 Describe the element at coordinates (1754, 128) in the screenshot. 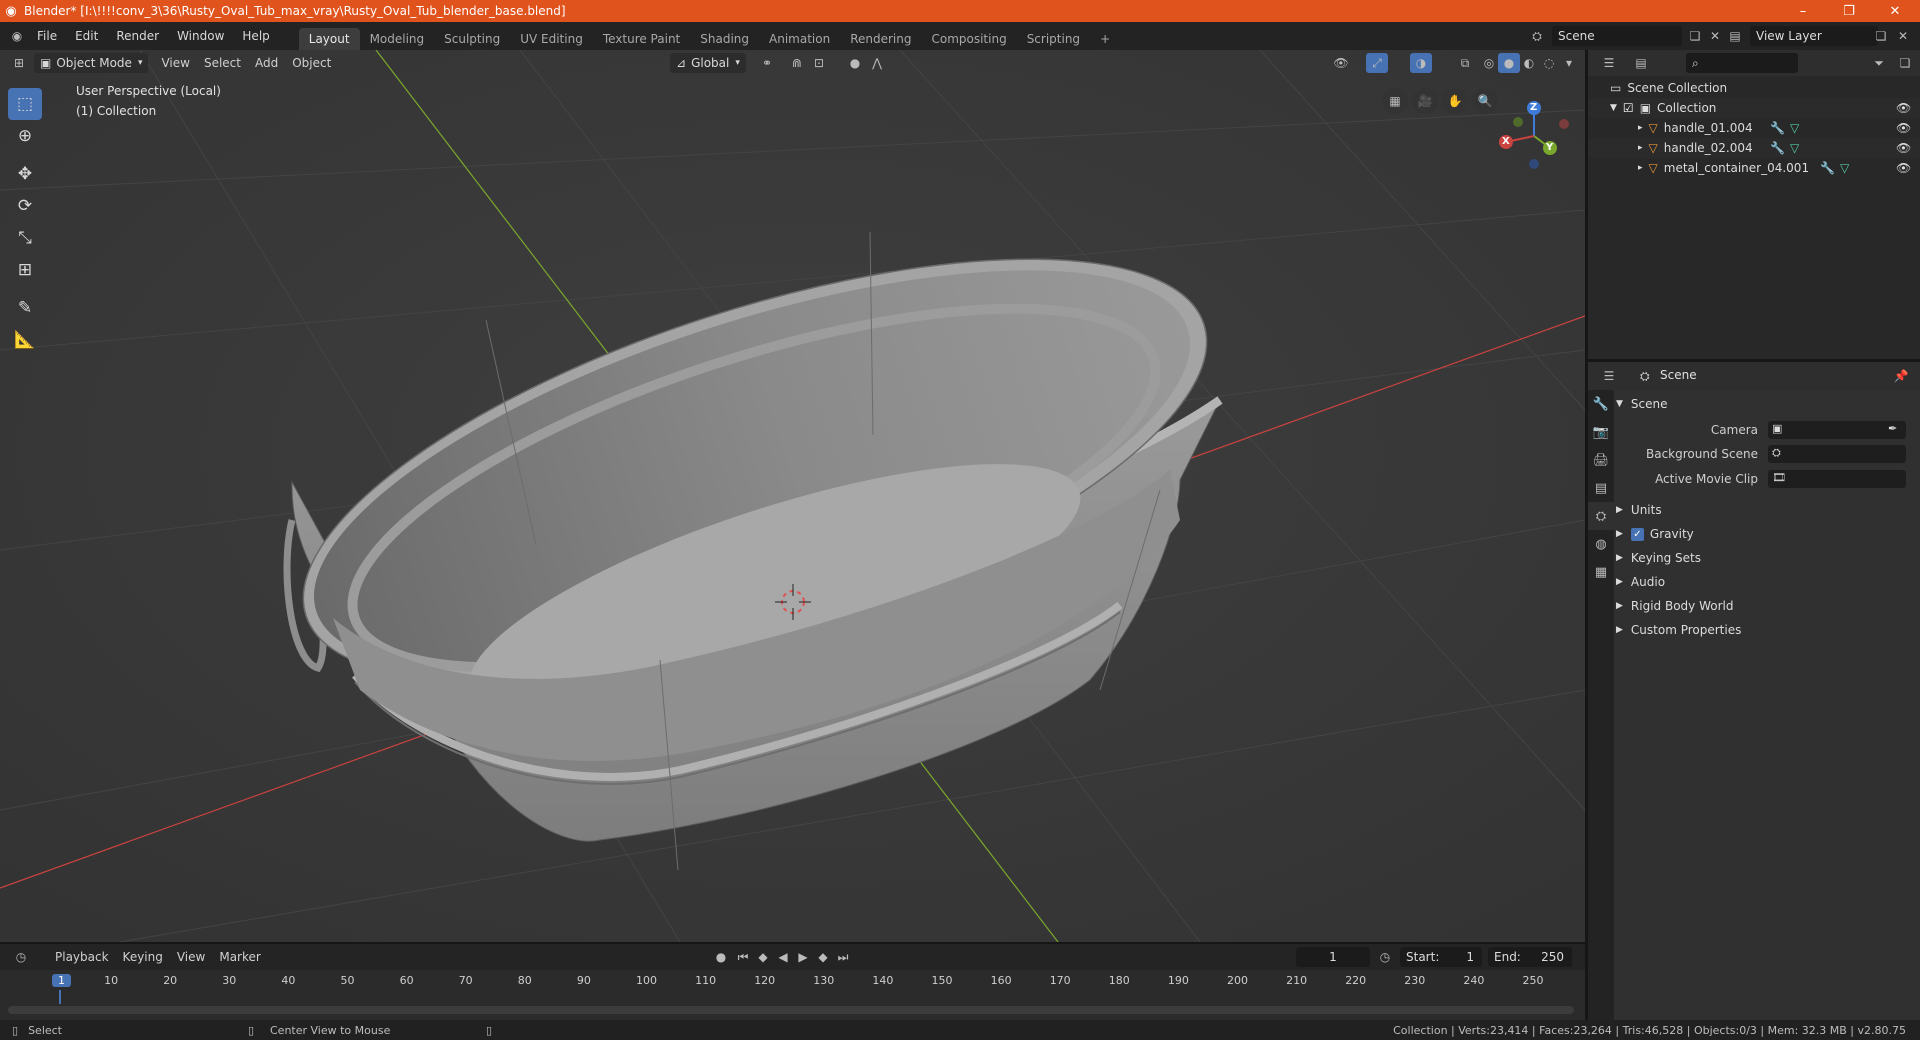

I see `outliner-object-row: ▸ ▽ handle_01.004 🔧 ▽ 👁` at that location.